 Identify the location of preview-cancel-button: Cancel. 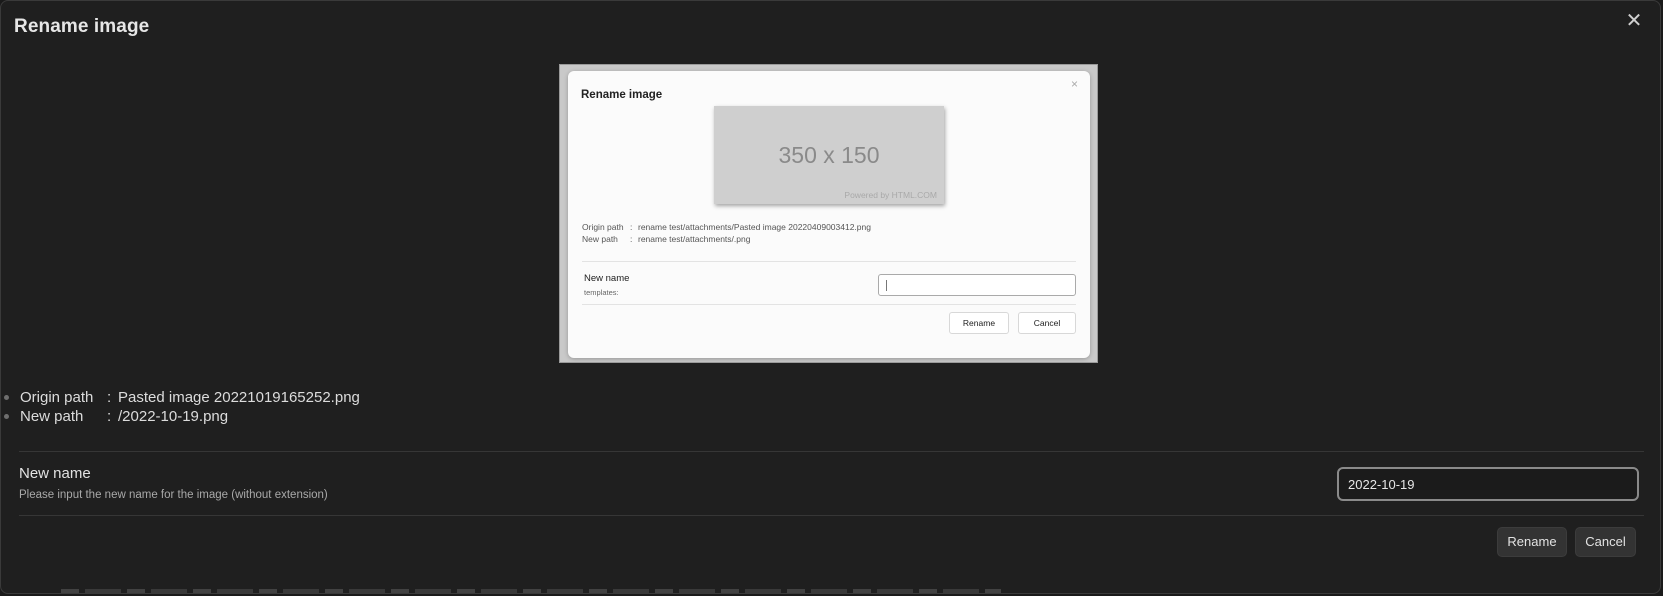
(1047, 323).